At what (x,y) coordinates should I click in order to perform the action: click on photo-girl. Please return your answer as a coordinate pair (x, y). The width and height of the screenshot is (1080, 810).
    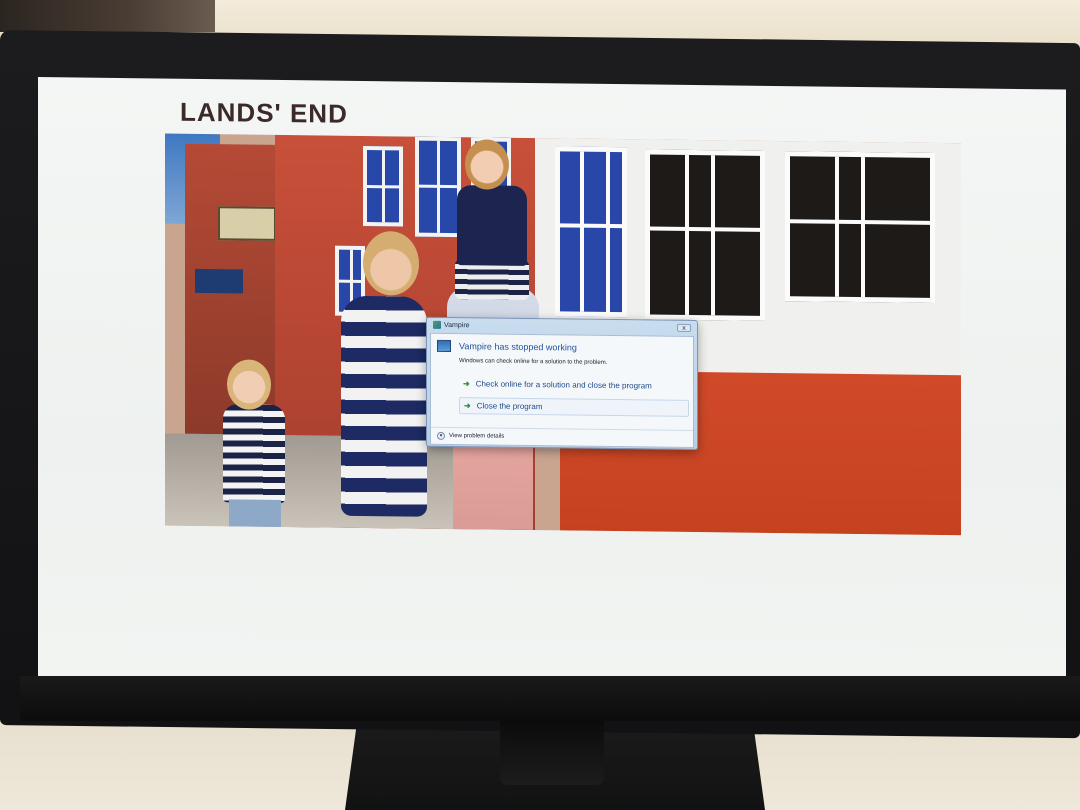
    Looking at the image, I should click on (254, 454).